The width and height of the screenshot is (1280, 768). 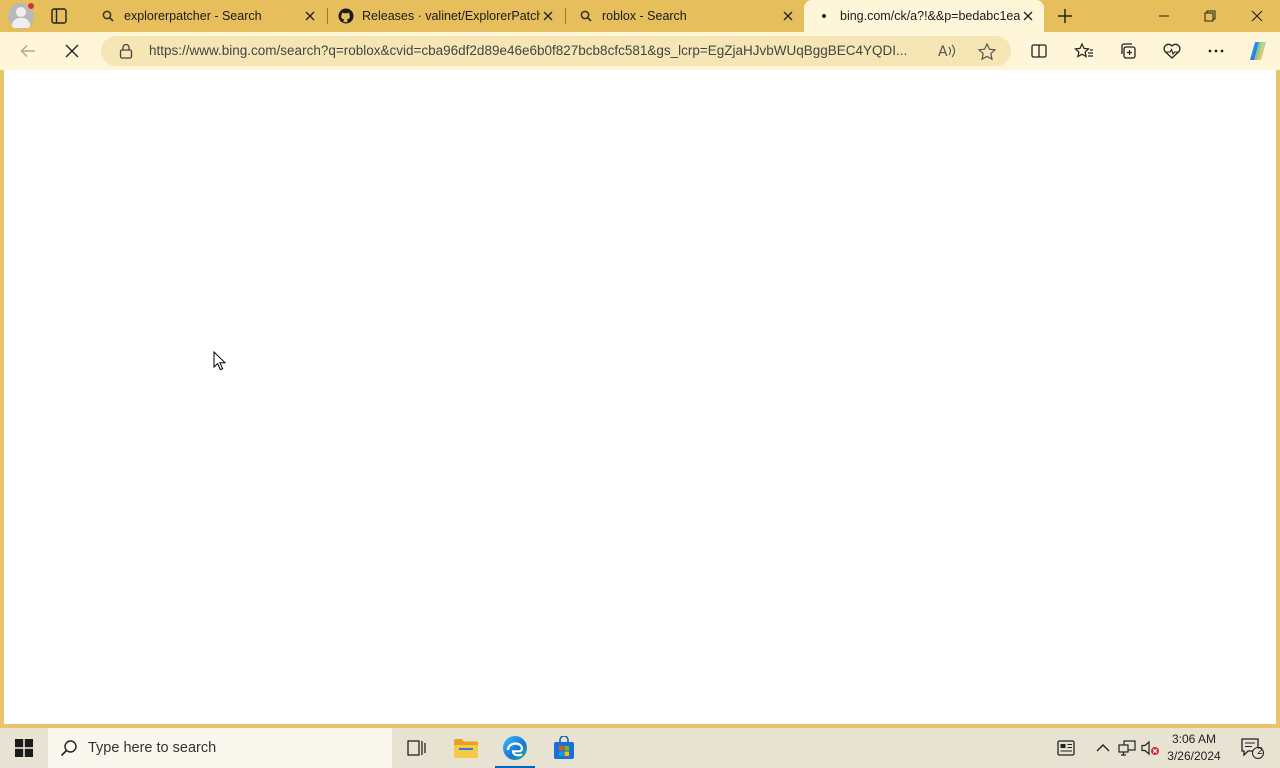 I want to click on network-status-button, so click(x=1127, y=748).